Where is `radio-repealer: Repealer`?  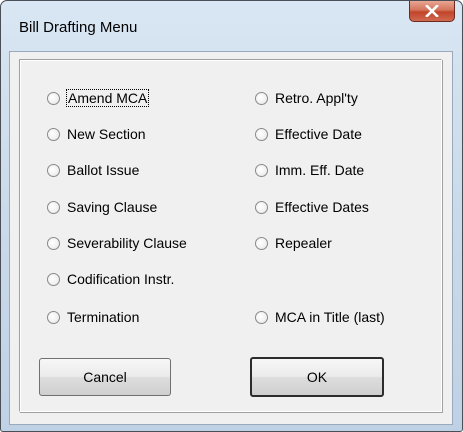
radio-repealer: Repealer is located at coordinates (293, 243).